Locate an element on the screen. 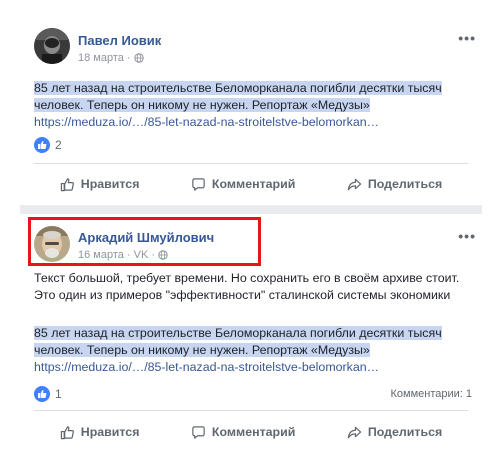  avatar is located at coordinates (52, 46).